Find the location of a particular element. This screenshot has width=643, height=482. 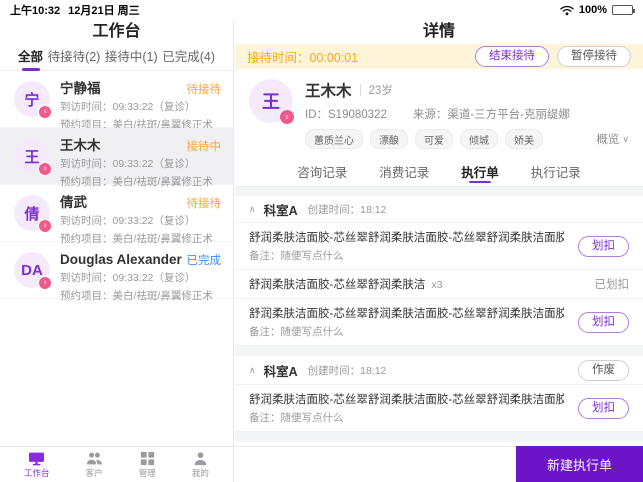

item-name: 舒润柔肤洁面胶-芯丝翠舒润柔肤洁面胶-芯丝翠舒润柔肤洁面胶-芯丝翠 is located at coordinates (406, 314).